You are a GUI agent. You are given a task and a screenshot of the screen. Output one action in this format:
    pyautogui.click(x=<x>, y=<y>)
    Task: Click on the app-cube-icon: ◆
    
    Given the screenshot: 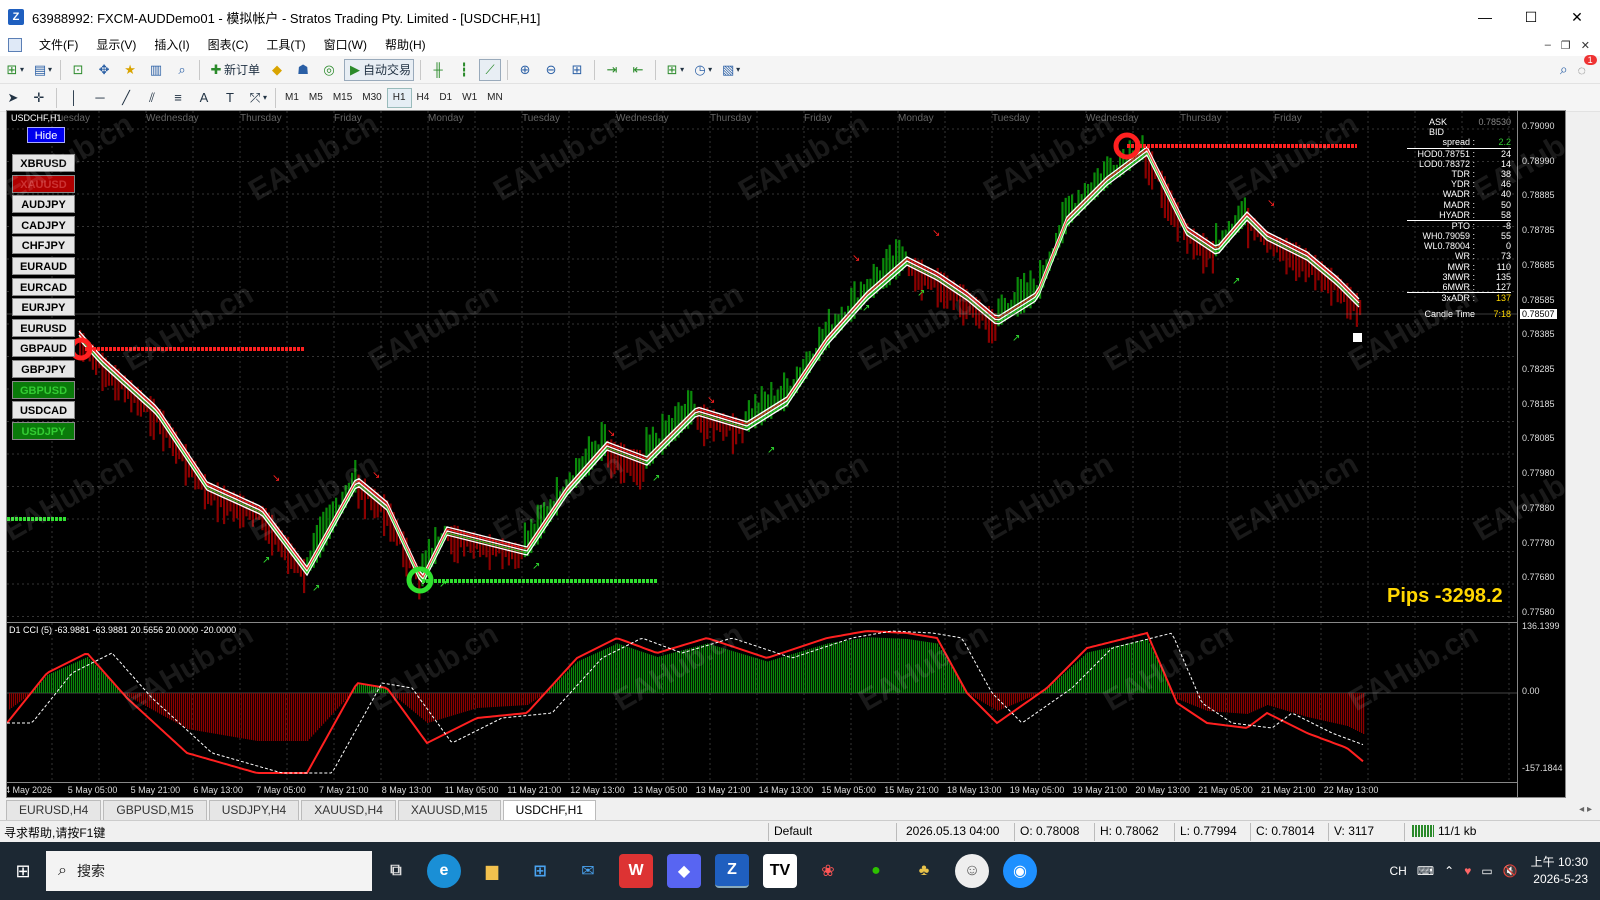 What is the action you would take?
    pyautogui.click(x=684, y=871)
    